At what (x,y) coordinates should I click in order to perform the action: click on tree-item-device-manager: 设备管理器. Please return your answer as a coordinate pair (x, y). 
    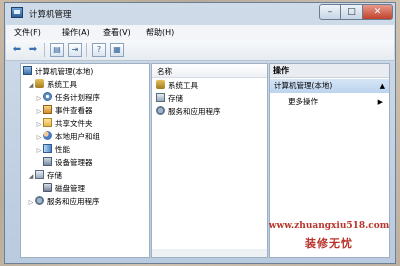
    Looking at the image, I should click on (68, 163).